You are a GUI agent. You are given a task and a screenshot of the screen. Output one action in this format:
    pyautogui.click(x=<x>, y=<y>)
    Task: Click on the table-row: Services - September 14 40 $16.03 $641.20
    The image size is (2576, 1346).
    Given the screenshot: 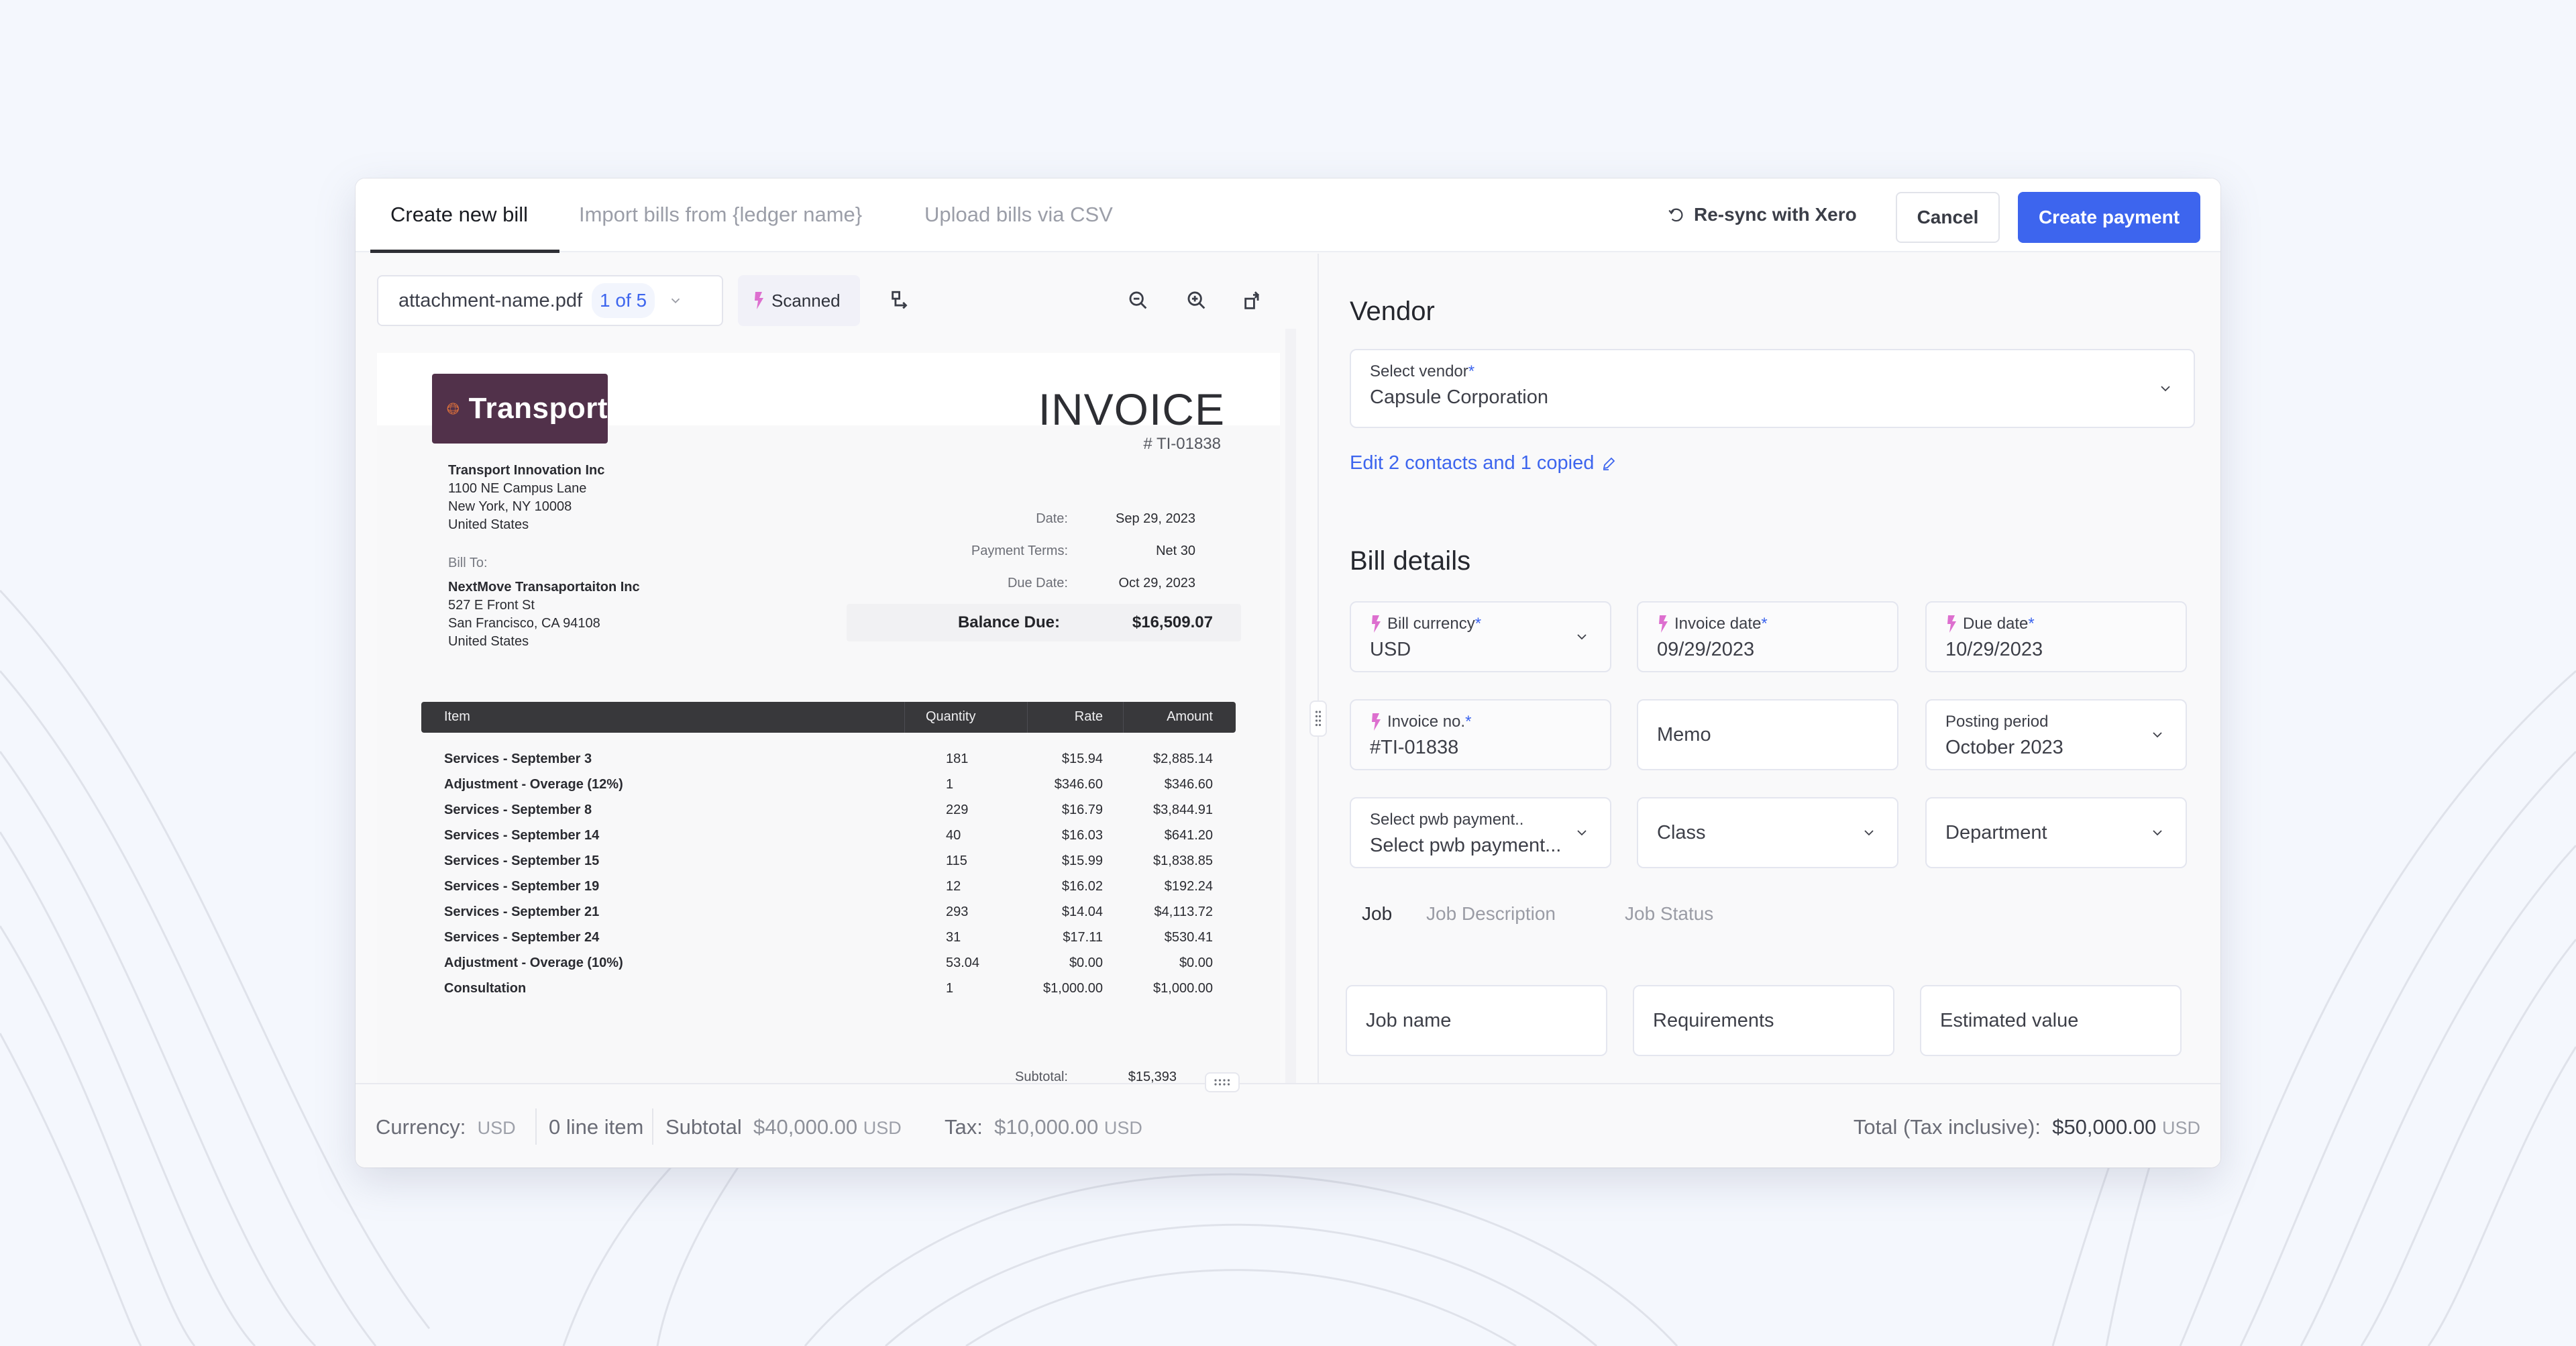 What is the action you would take?
    pyautogui.click(x=828, y=838)
    